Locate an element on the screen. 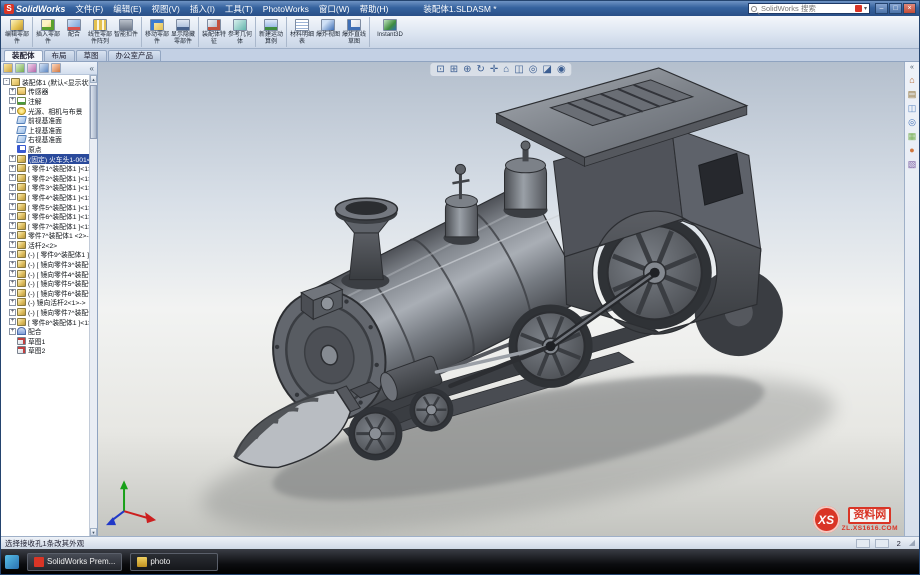 This screenshot has width=920, height=575. toolbar-button-instant3d: Instant3D is located at coordinates (390, 32).